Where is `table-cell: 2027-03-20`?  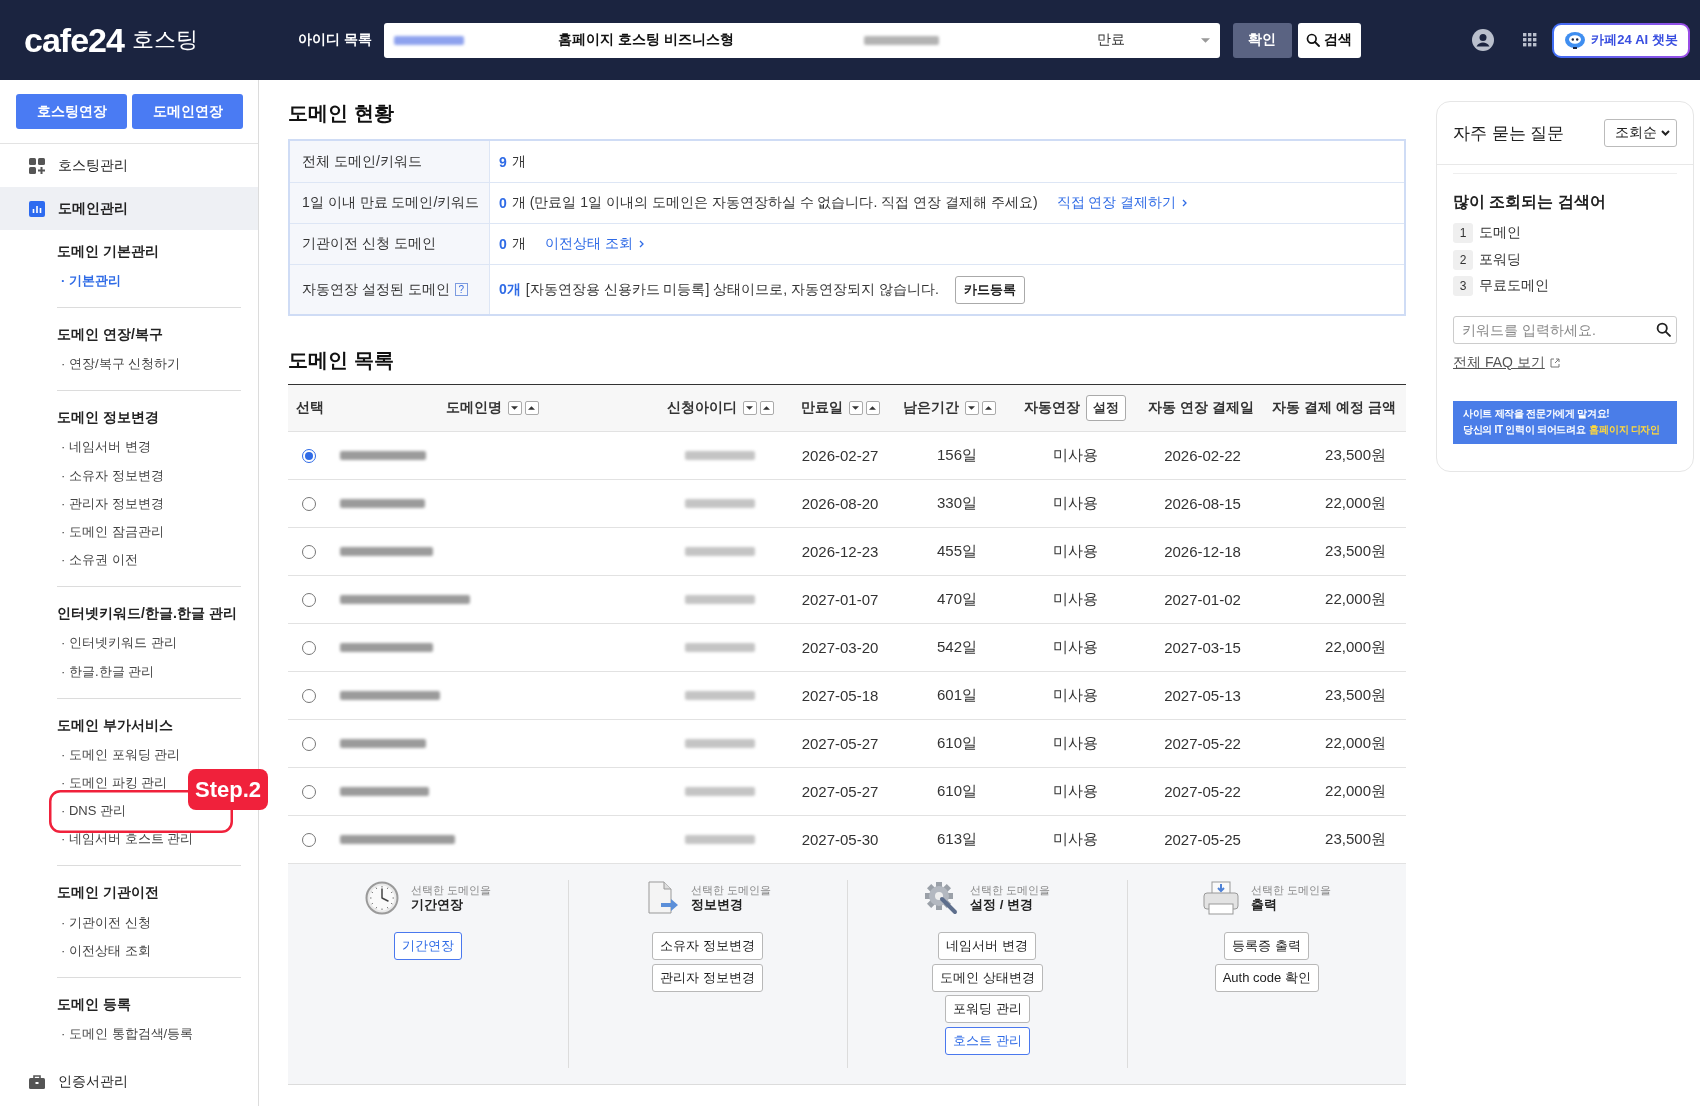 table-cell: 2027-03-20 is located at coordinates (840, 647).